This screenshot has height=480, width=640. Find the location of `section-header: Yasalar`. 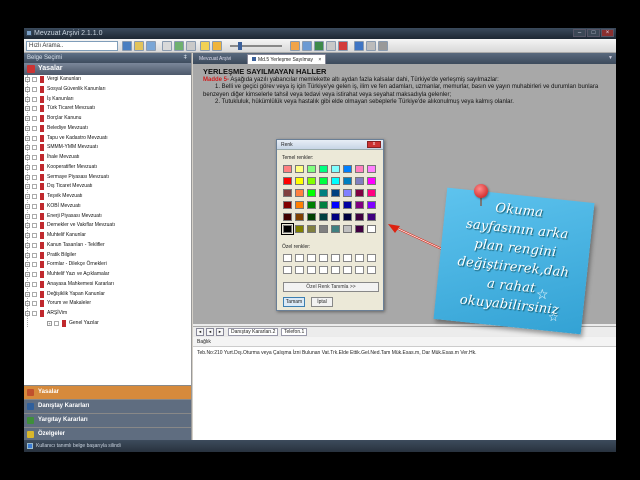

section-header: Yasalar is located at coordinates (107, 69).